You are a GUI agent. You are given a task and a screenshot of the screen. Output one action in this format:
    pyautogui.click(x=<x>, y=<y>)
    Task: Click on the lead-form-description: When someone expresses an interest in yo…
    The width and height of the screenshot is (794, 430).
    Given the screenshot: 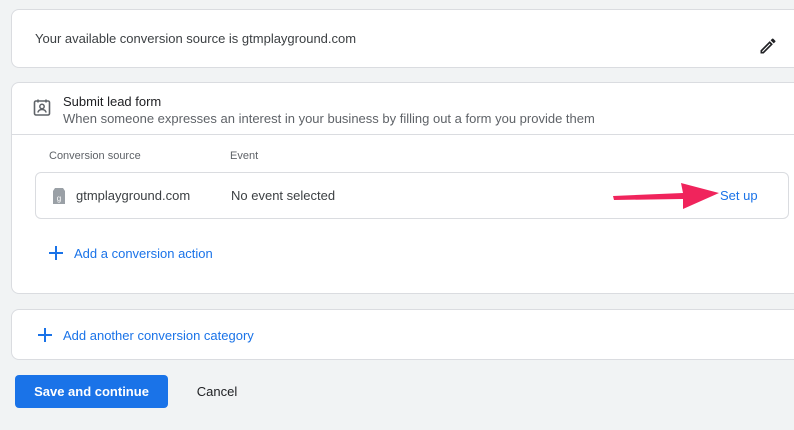 What is the action you would take?
    pyautogui.click(x=329, y=118)
    